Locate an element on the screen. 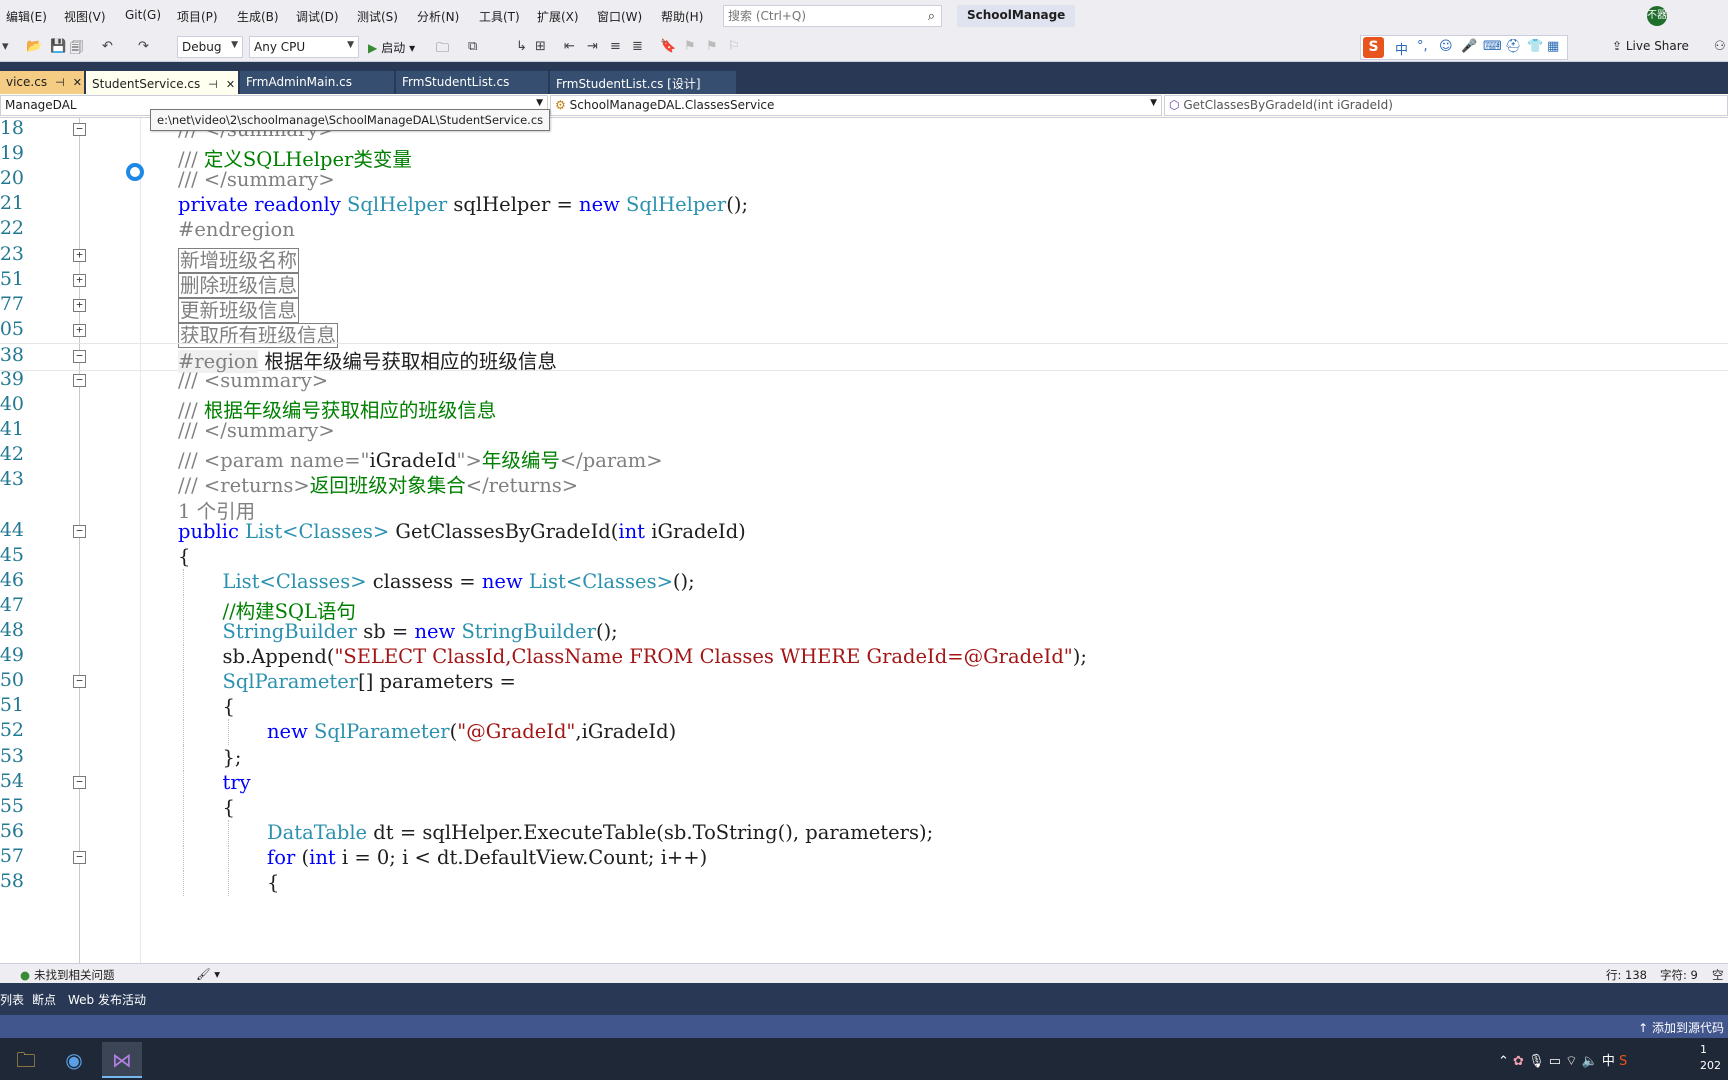 Image resolution: width=1728 pixels, height=1080 pixels. solution-explorer-icon: ⊞ is located at coordinates (540, 46).